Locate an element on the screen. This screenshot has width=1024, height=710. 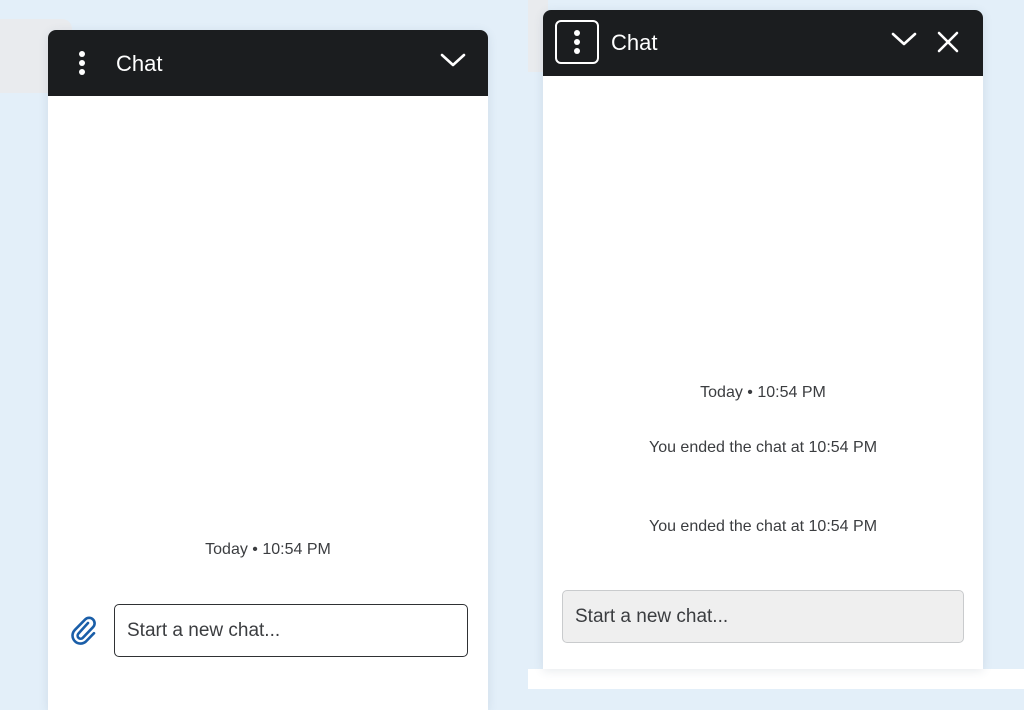
paperclip-icon is located at coordinates (83, 630).